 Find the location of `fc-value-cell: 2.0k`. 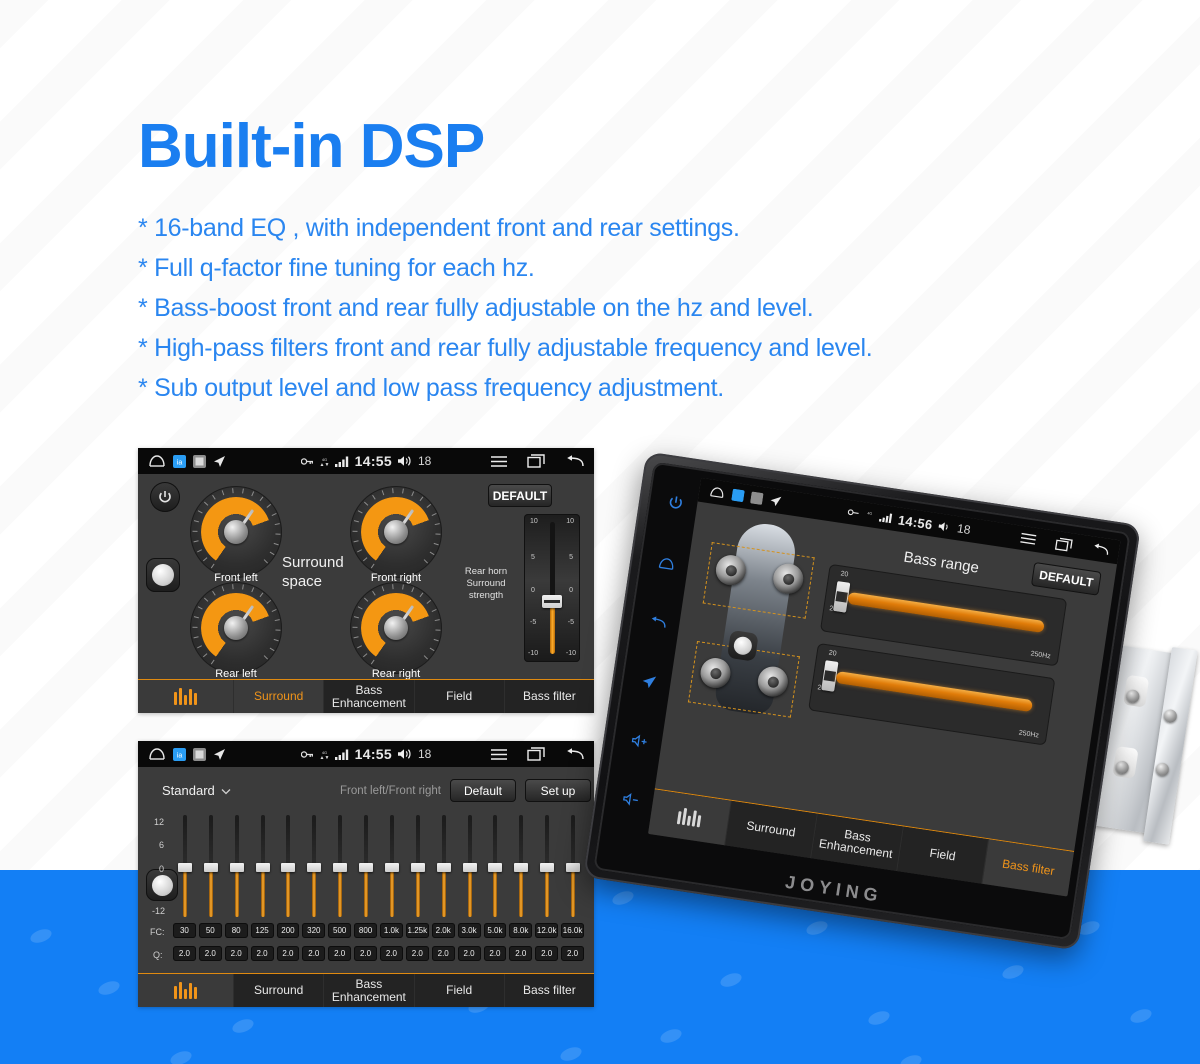

fc-value-cell: 2.0k is located at coordinates (443, 930).